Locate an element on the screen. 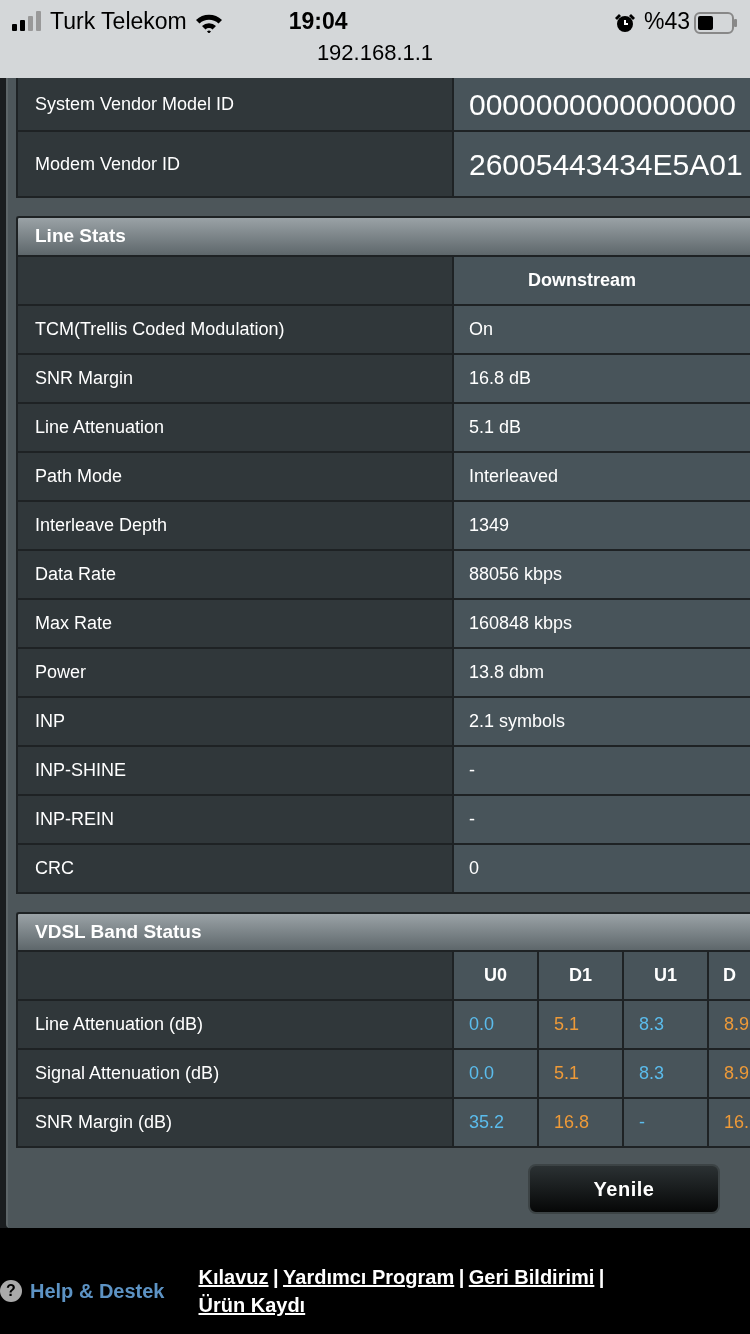  table-cell: 2.1 symbols is located at coordinates (602, 721).